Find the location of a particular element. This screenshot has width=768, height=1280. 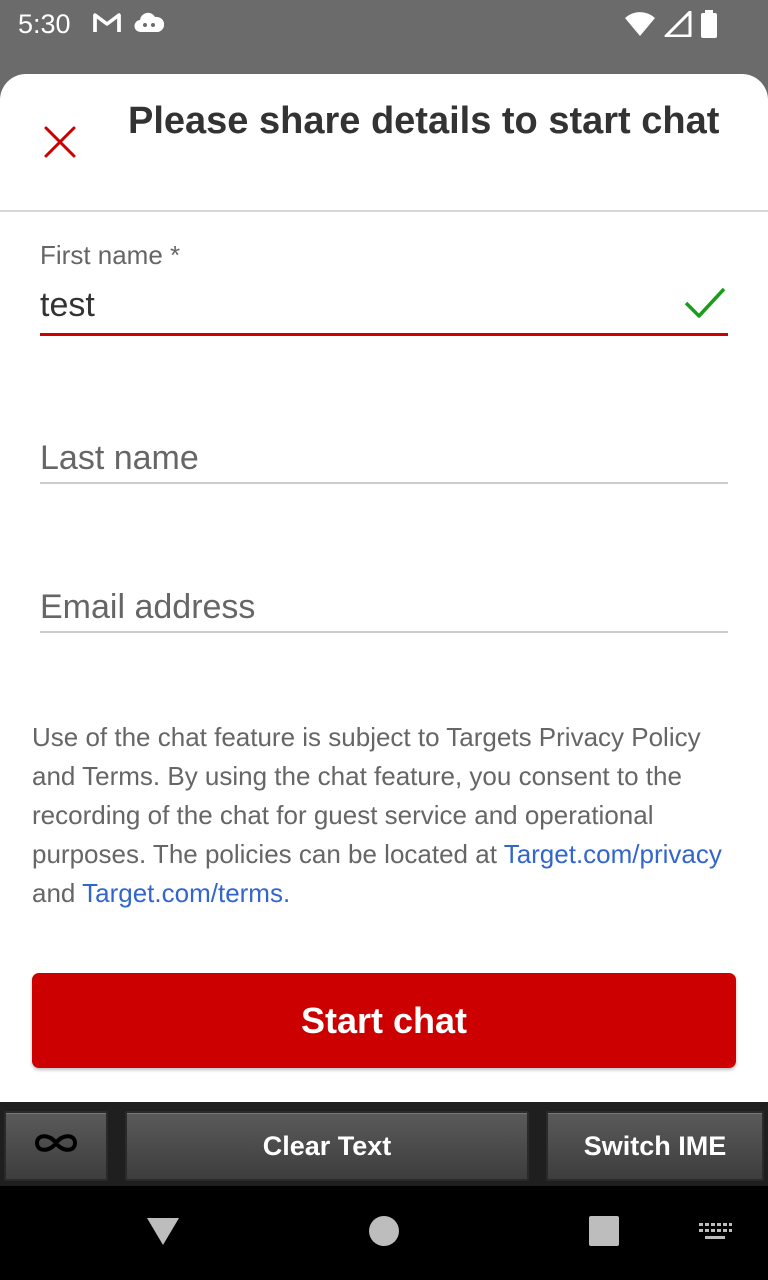

keyboard-icon is located at coordinates (715, 1234).